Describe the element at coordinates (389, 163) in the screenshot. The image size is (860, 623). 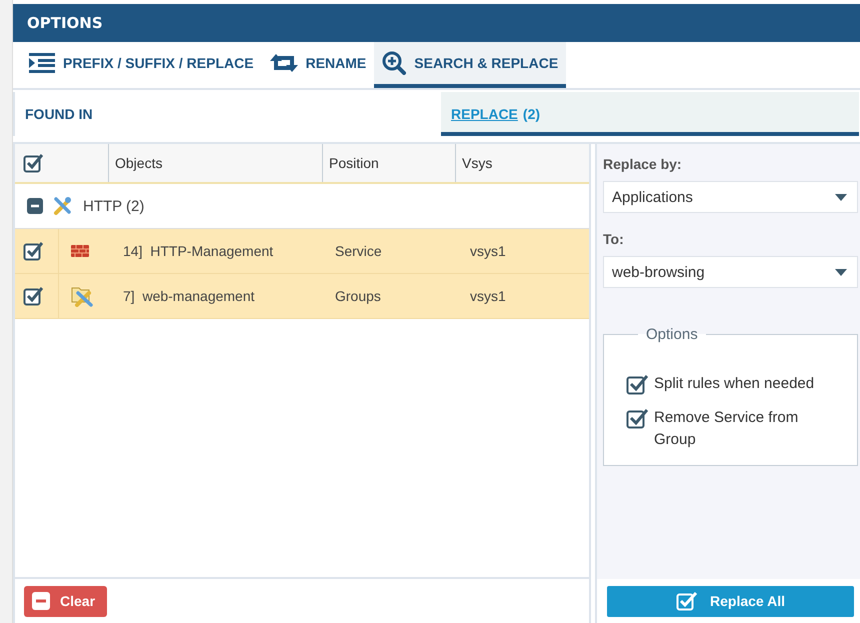
I see `column-header: Position` at that location.